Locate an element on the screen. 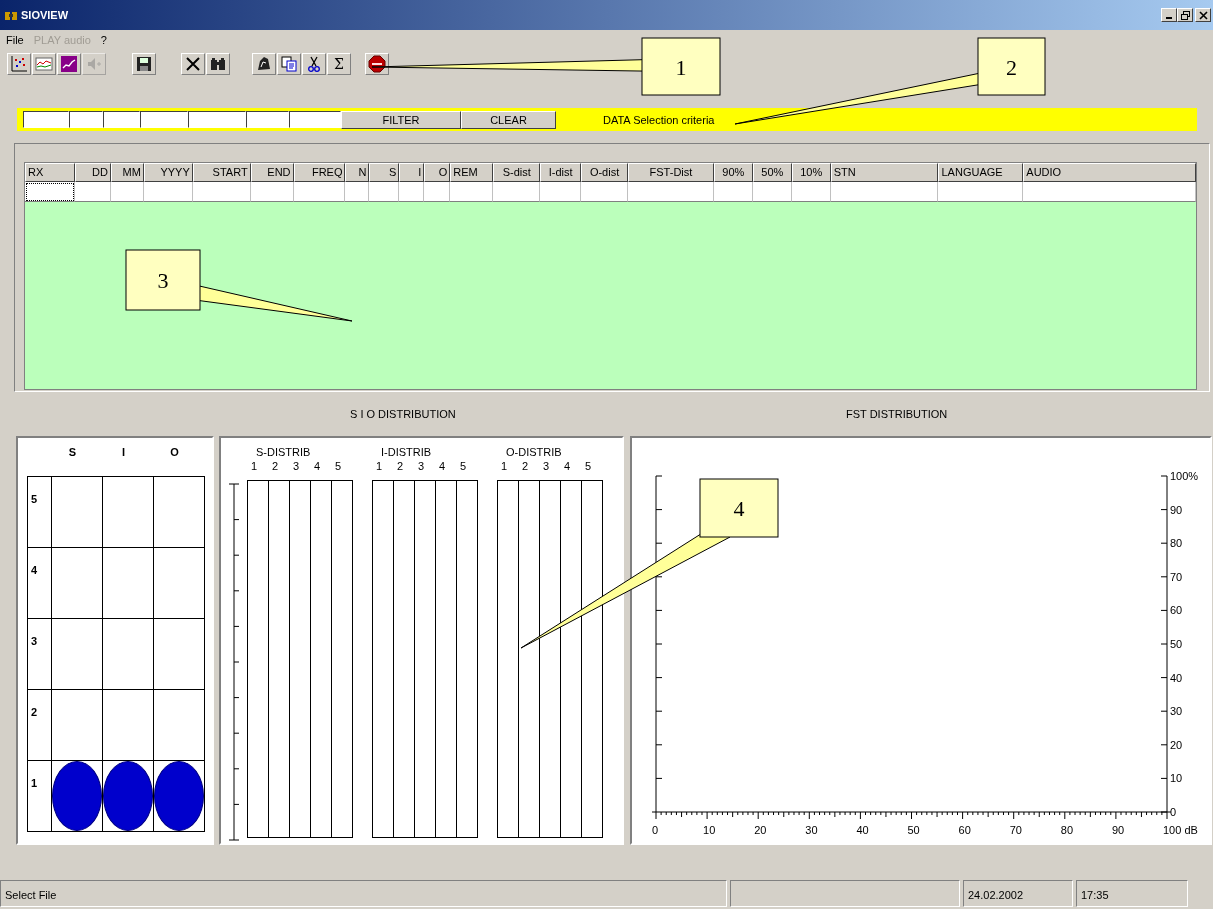  filter-button: FILTER is located at coordinates (401, 119).